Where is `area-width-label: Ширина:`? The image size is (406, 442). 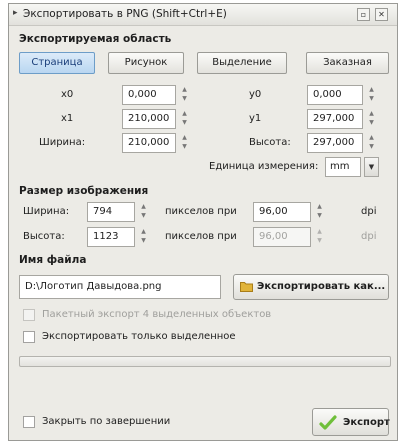 area-width-label: Ширина: is located at coordinates (62, 142).